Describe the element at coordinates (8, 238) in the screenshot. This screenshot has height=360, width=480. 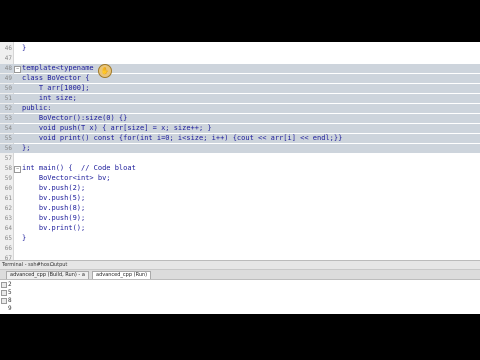
I see `line-number: 65` at that location.